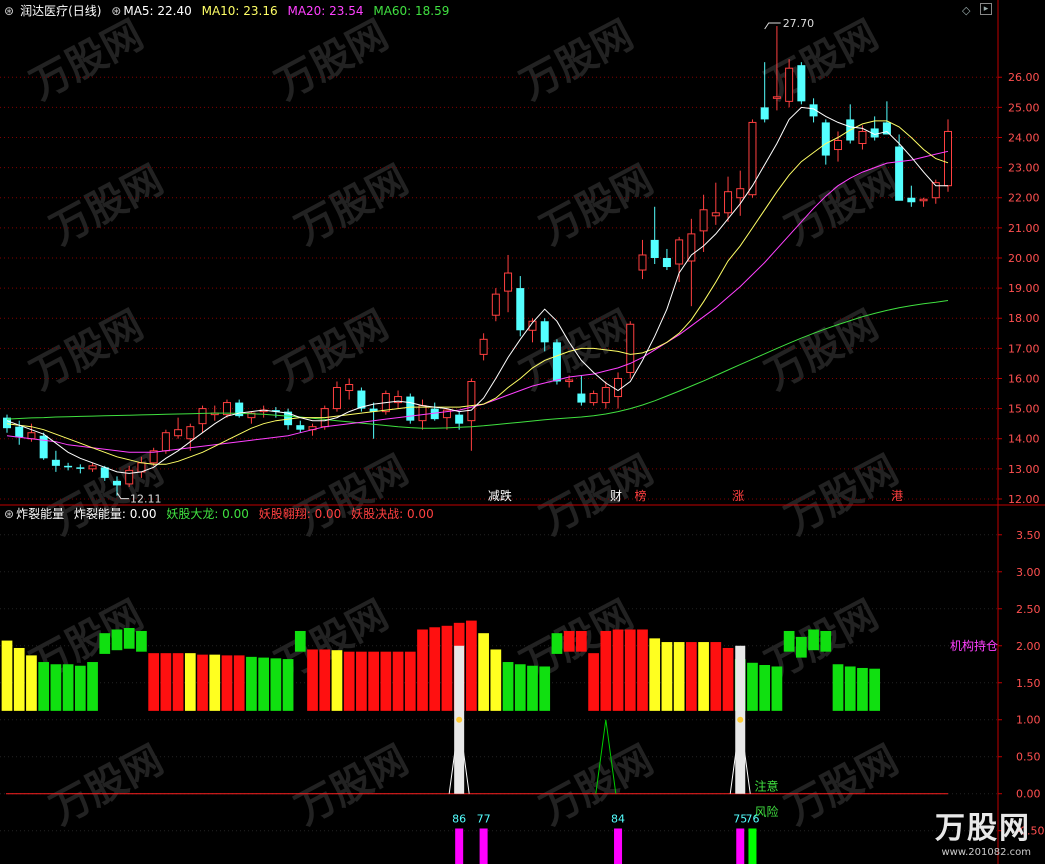 The width and height of the screenshot is (1045, 864). Describe the element at coordinates (1024, 168) in the screenshot. I see `price-tick-label: 23.00` at that location.